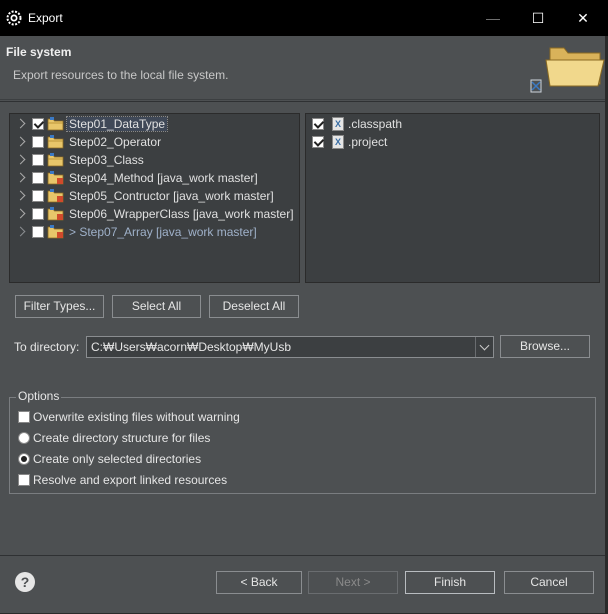 The image size is (608, 614). What do you see at coordinates (171, 196) in the screenshot?
I see `tree-item-label: Step05_Contructor [java_work master]` at bounding box center [171, 196].